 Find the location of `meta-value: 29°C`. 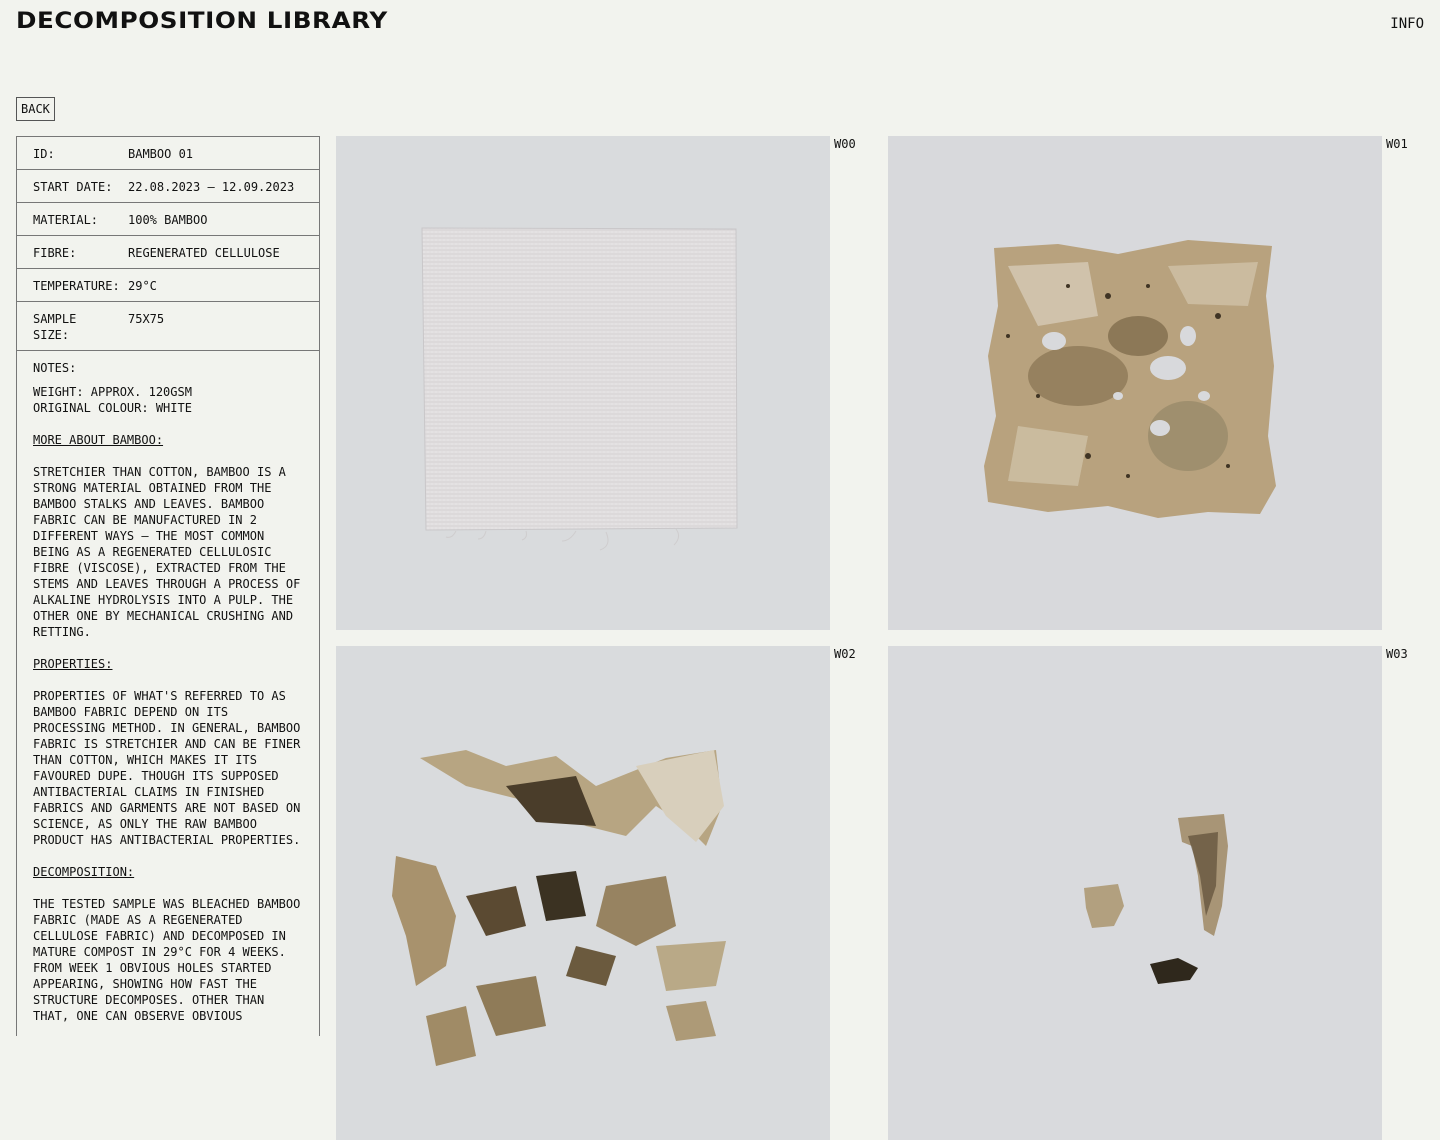

meta-value: 29°C is located at coordinates (142, 286).